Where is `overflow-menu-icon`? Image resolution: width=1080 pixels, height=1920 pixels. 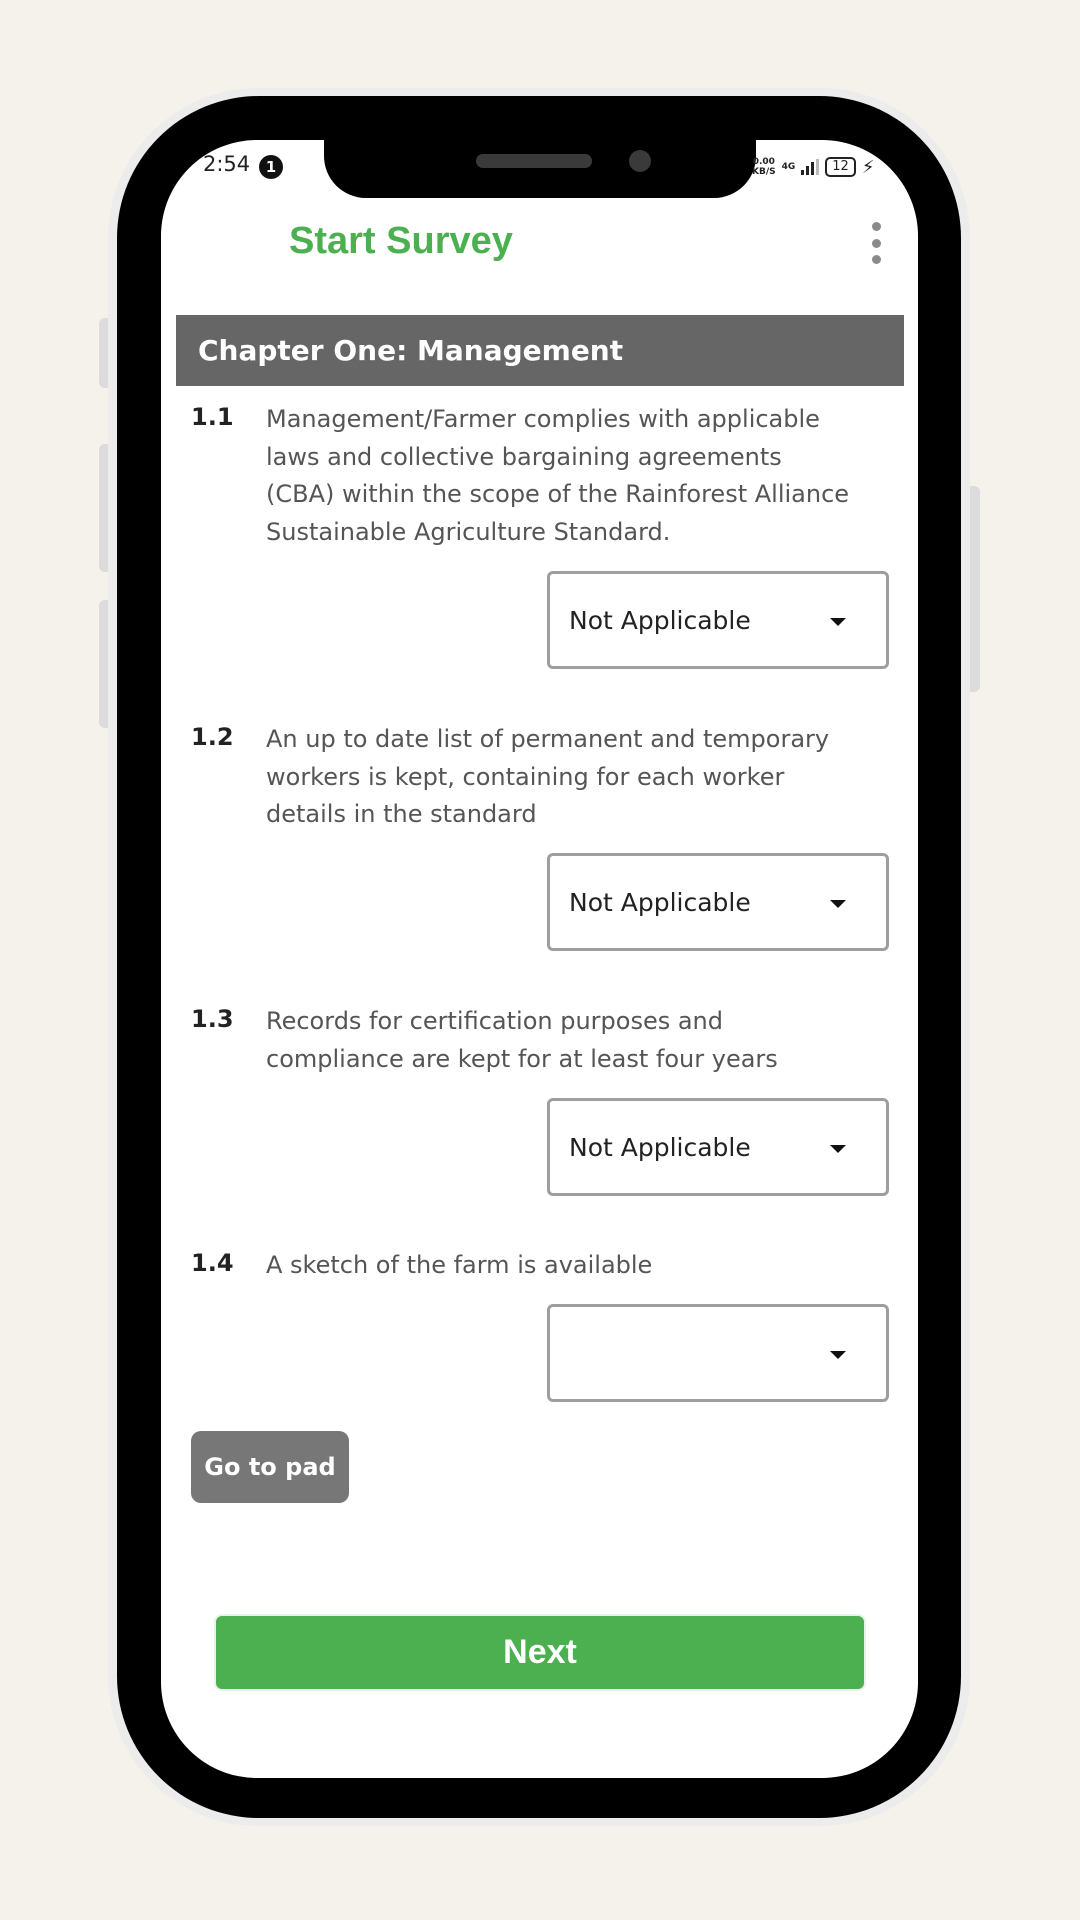 overflow-menu-icon is located at coordinates (876, 243).